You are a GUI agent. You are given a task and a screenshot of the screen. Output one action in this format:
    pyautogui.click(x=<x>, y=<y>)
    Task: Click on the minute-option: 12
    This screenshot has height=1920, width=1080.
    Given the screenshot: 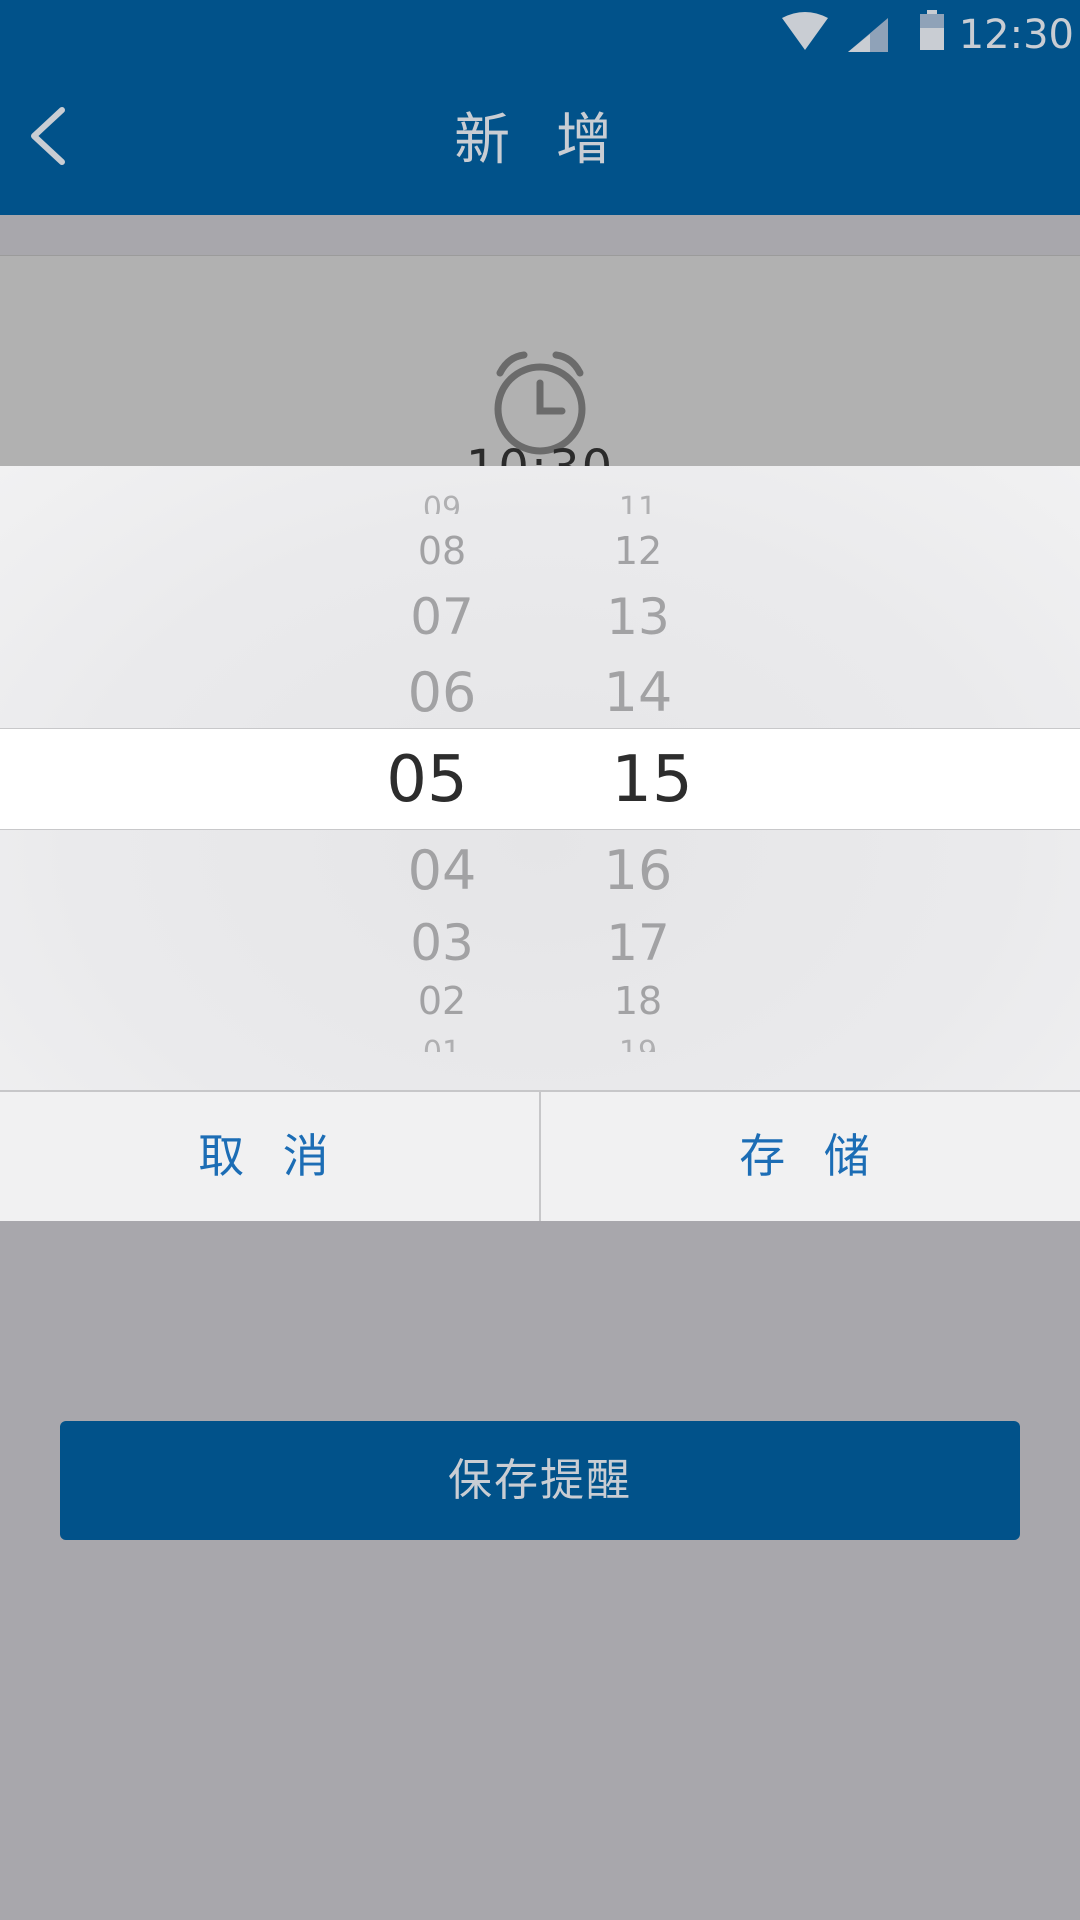 What is the action you would take?
    pyautogui.click(x=638, y=551)
    